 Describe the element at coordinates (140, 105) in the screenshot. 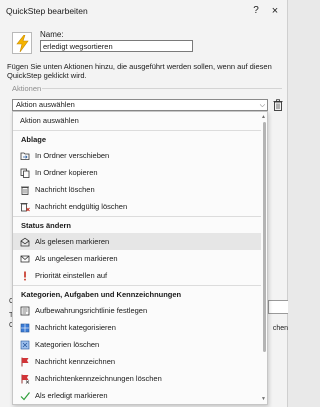

I see `action-select: Aktion auswählen ⌵` at that location.